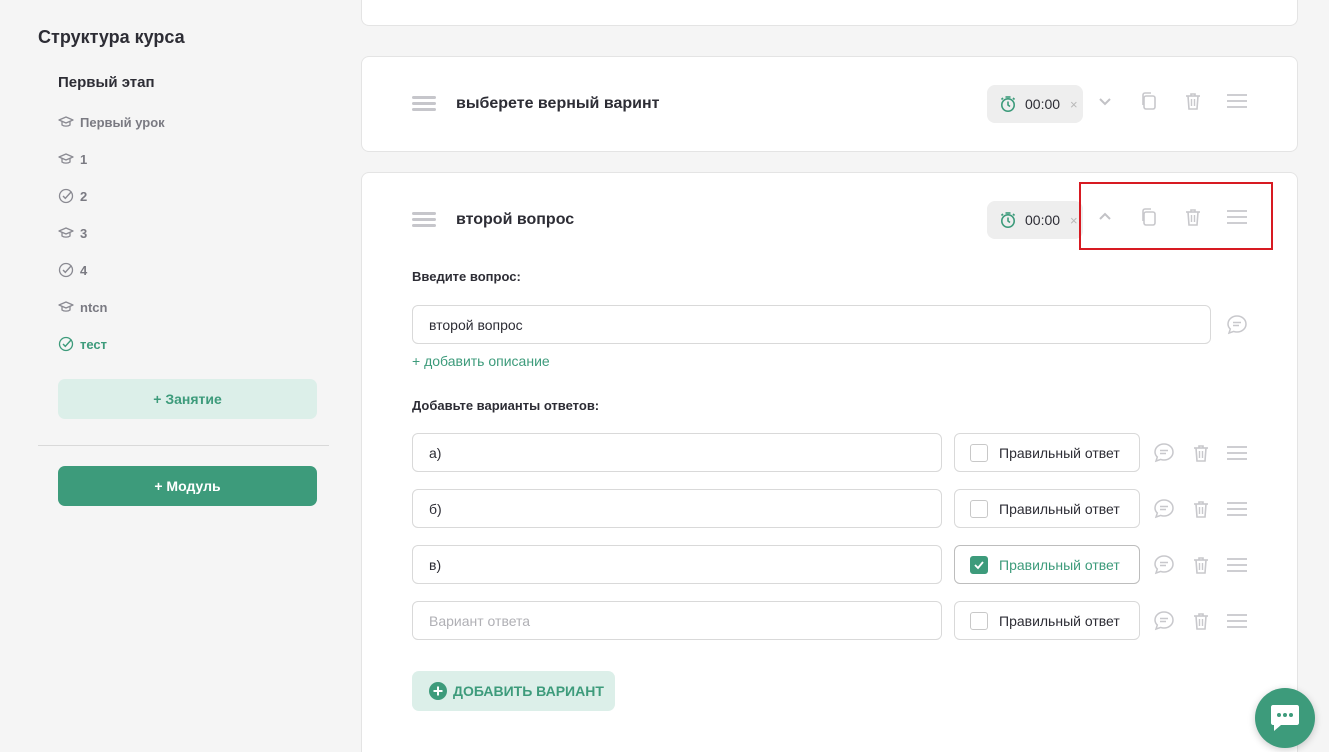  Describe the element at coordinates (829, 13) in the screenshot. I see `previous-card` at that location.